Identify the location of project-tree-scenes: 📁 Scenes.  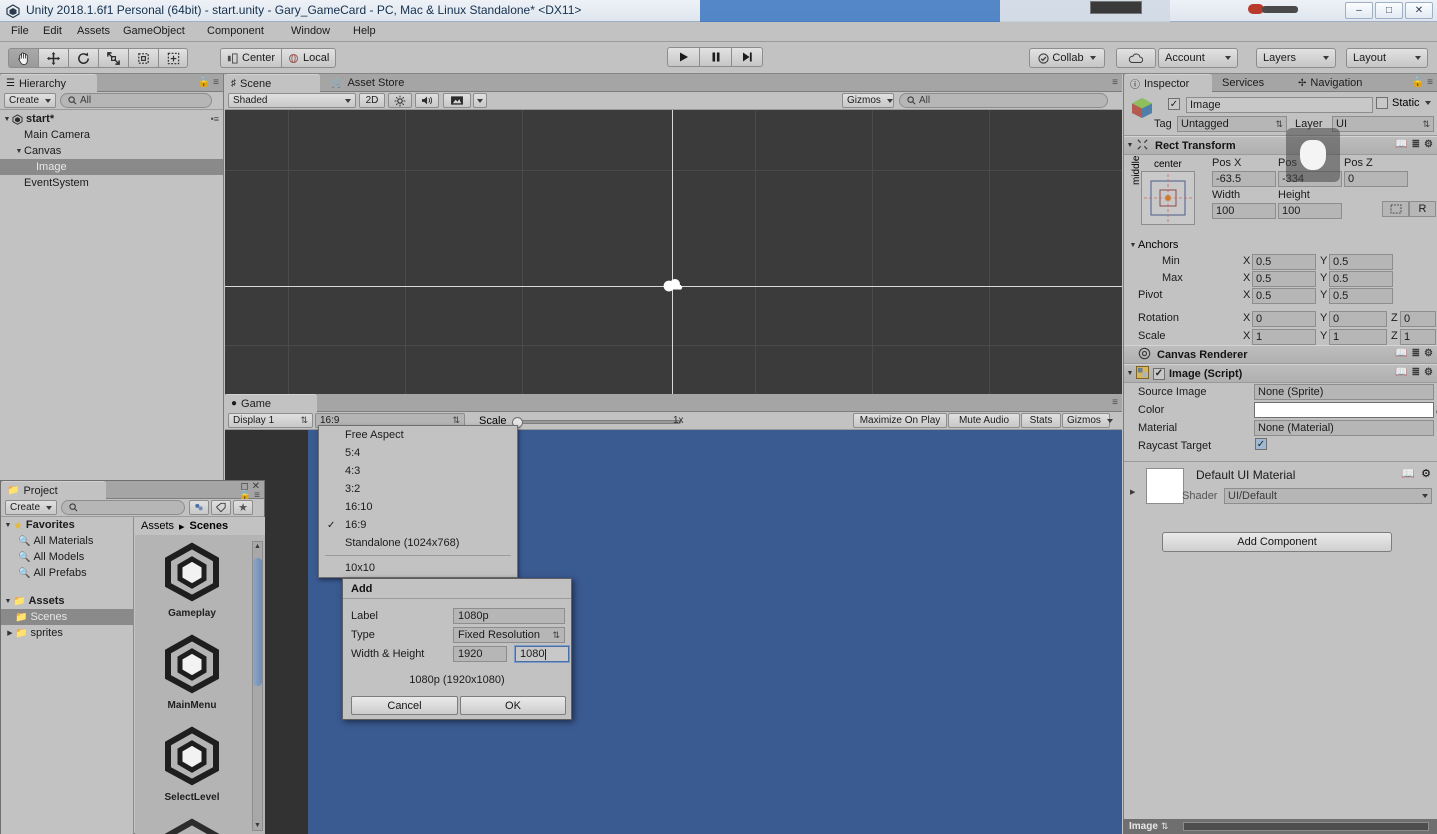
(67, 617).